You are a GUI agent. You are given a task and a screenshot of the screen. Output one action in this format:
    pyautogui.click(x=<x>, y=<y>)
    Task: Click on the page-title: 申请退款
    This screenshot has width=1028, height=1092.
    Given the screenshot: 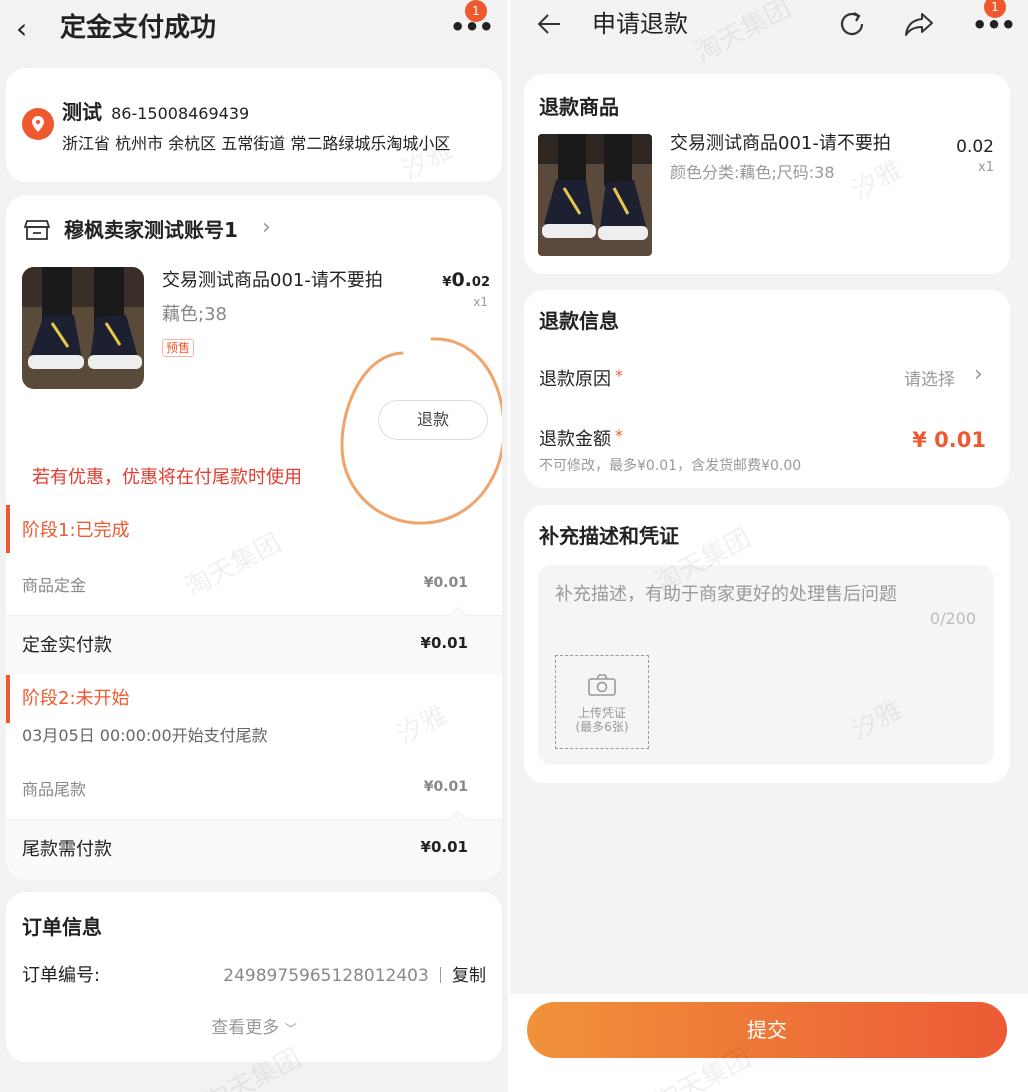 What is the action you would take?
    pyautogui.click(x=640, y=24)
    